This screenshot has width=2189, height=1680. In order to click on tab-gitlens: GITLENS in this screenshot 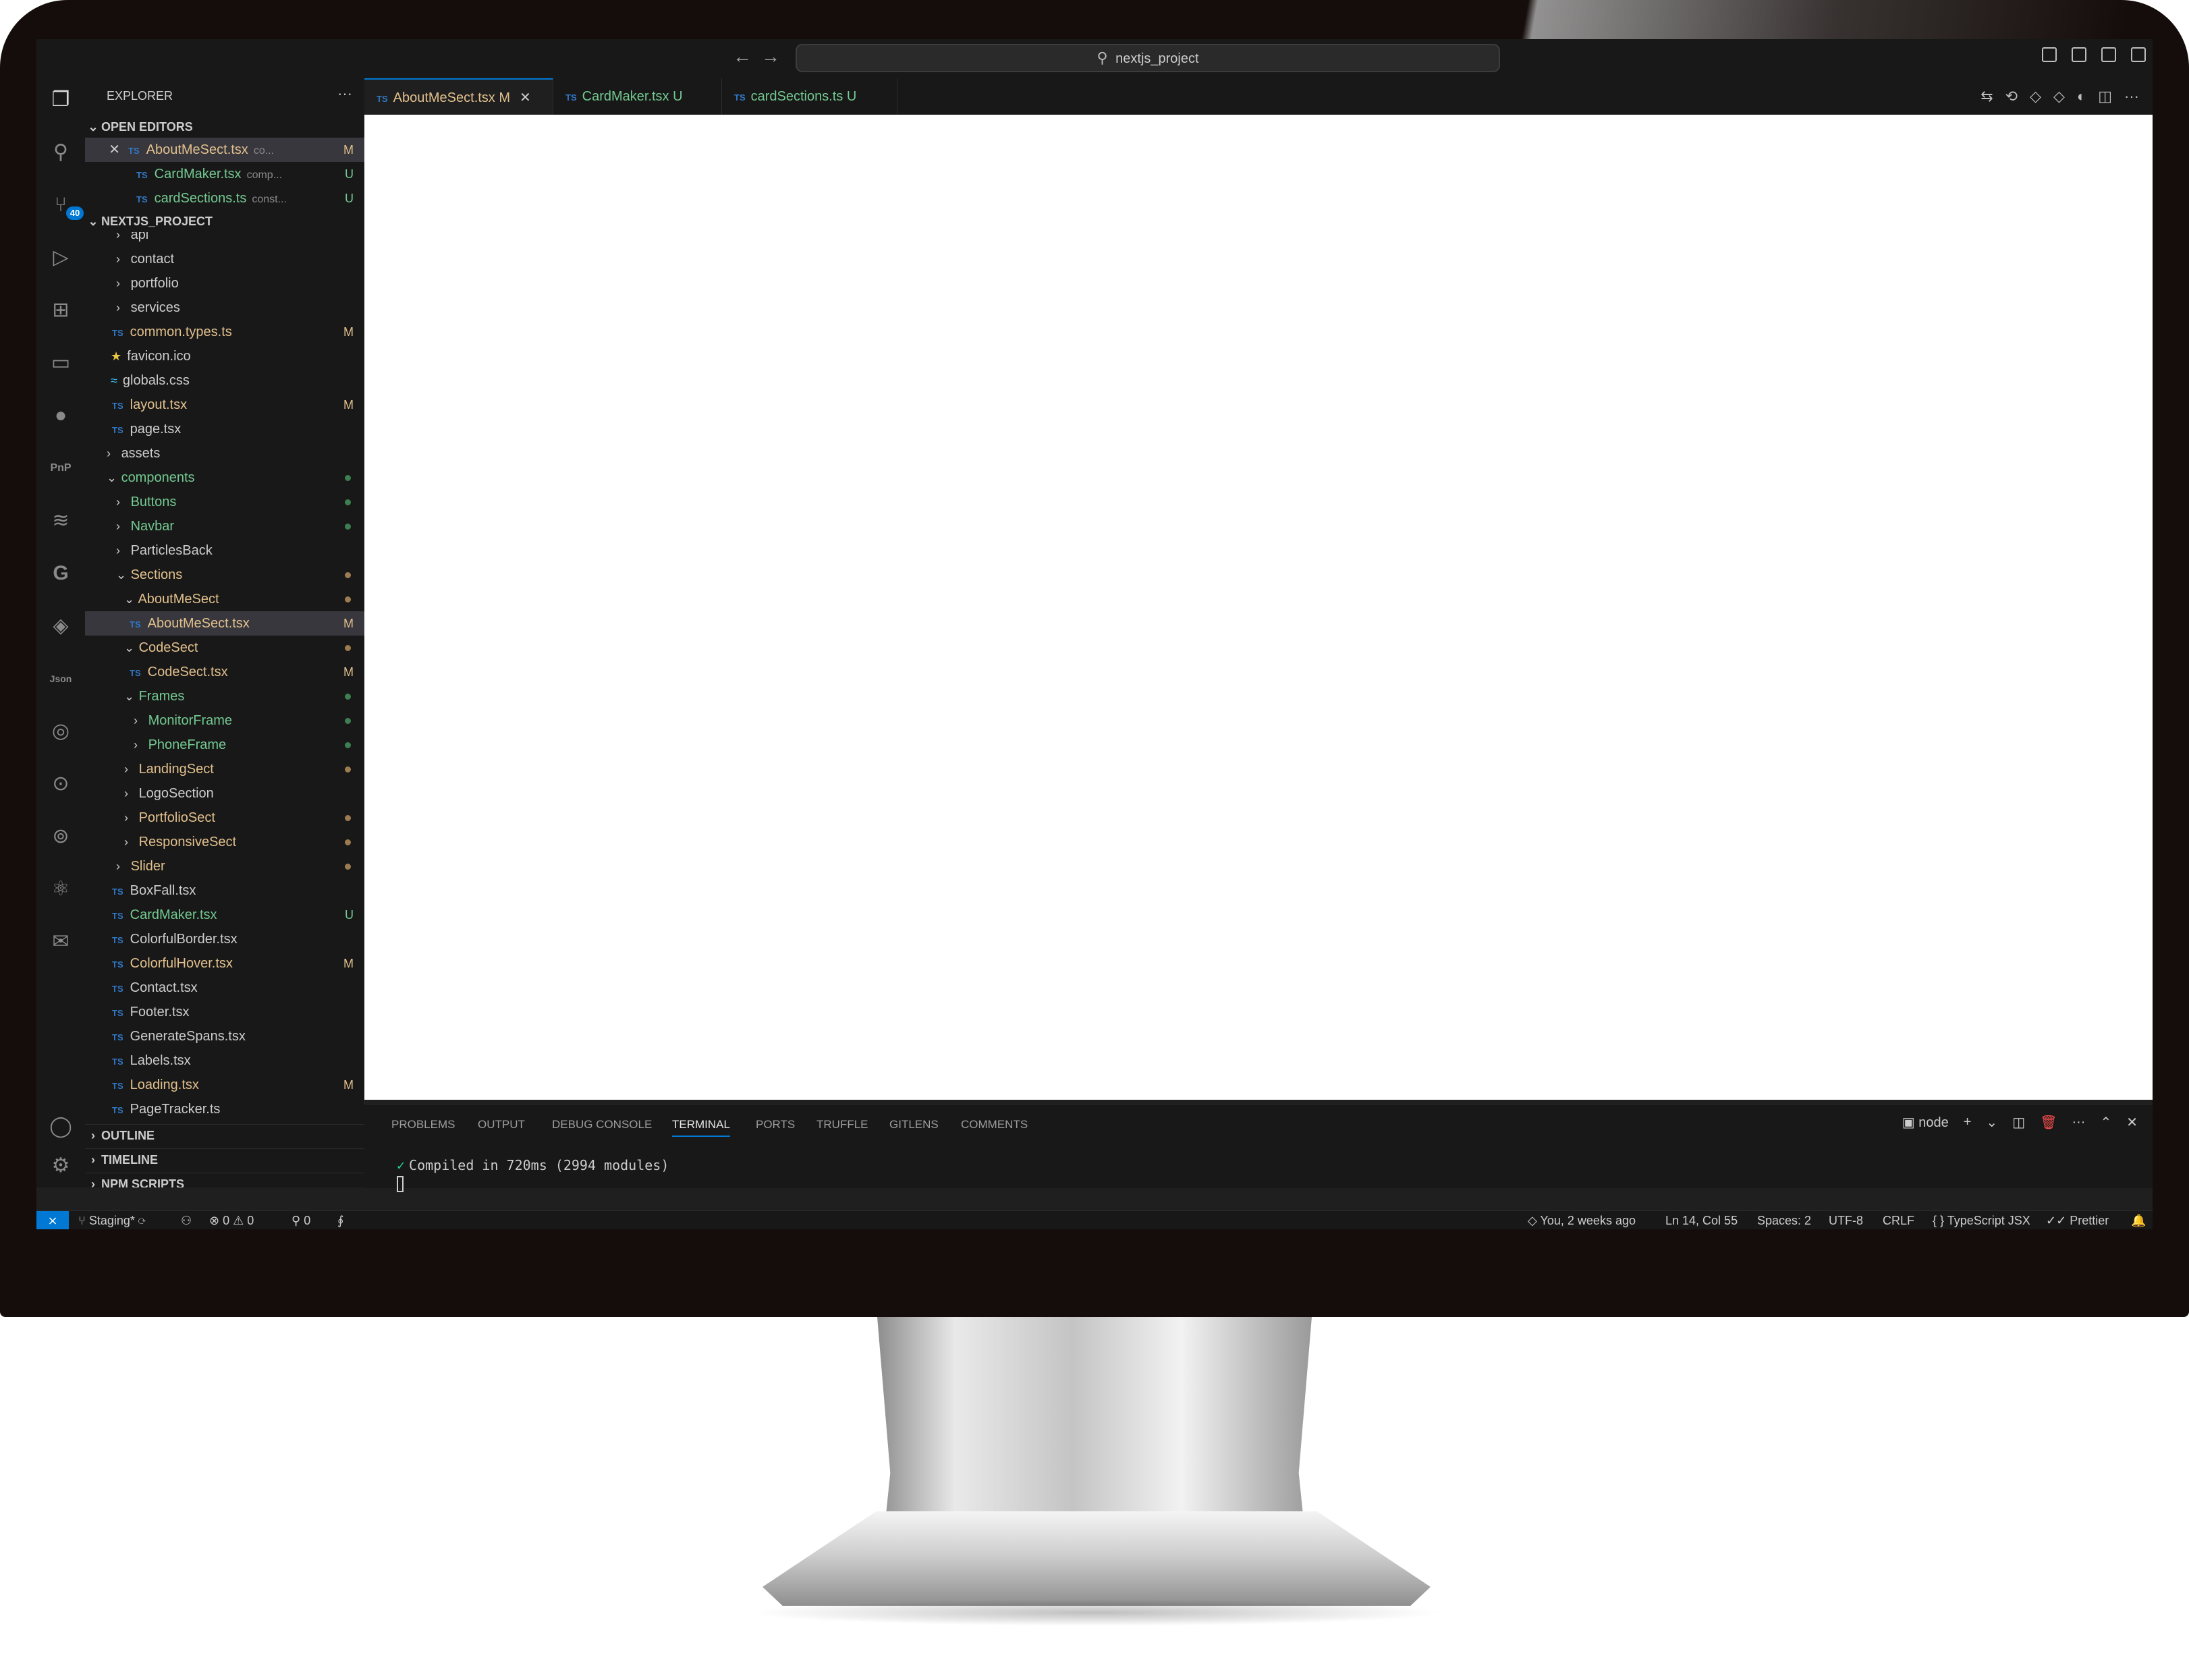, I will do `click(914, 1124)`.